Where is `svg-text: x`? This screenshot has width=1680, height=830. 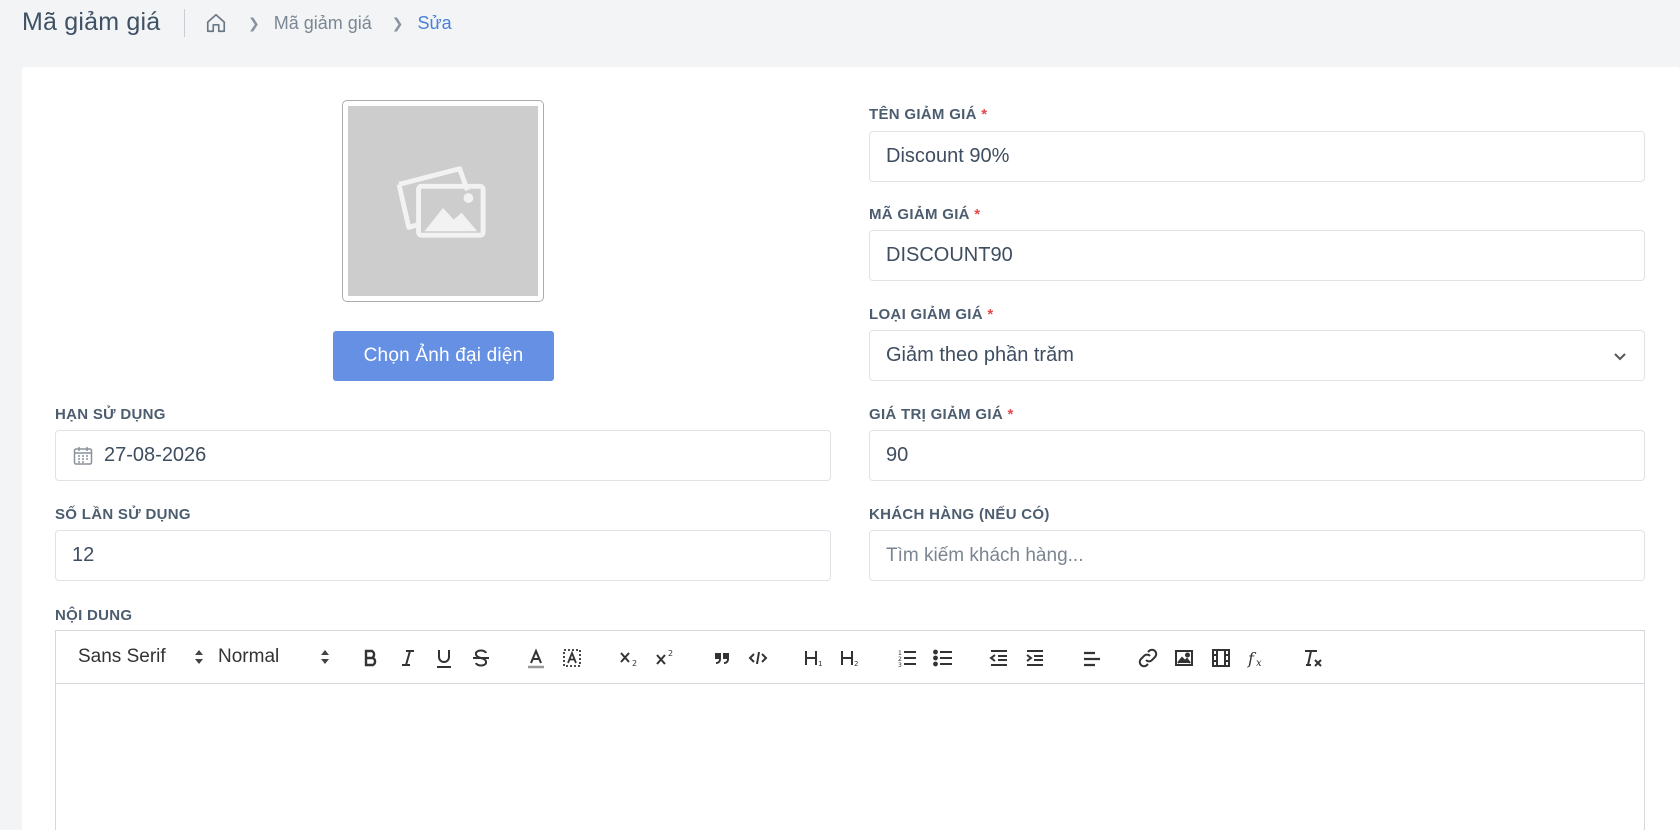 svg-text: x is located at coordinates (1259, 663).